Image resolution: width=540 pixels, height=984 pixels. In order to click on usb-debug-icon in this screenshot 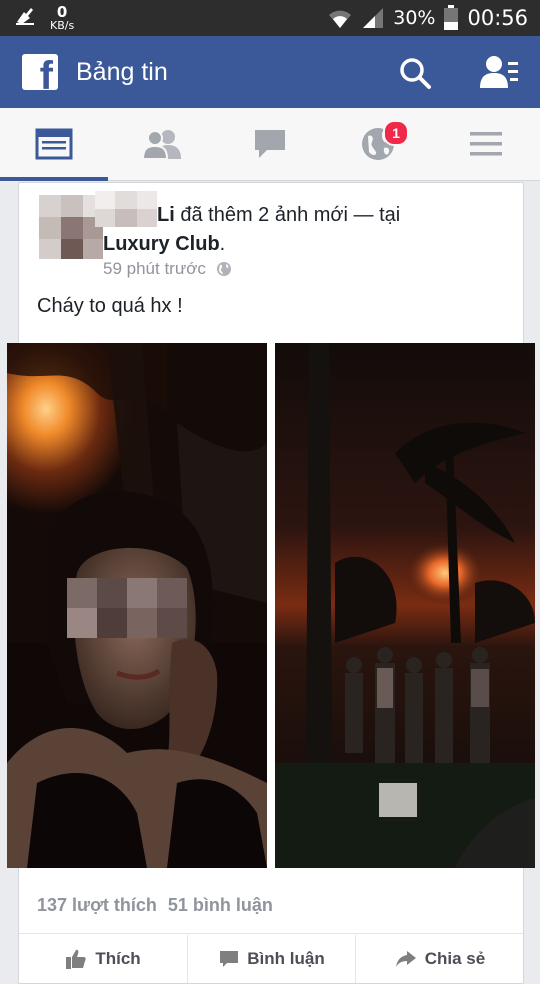, I will do `click(25, 16)`.